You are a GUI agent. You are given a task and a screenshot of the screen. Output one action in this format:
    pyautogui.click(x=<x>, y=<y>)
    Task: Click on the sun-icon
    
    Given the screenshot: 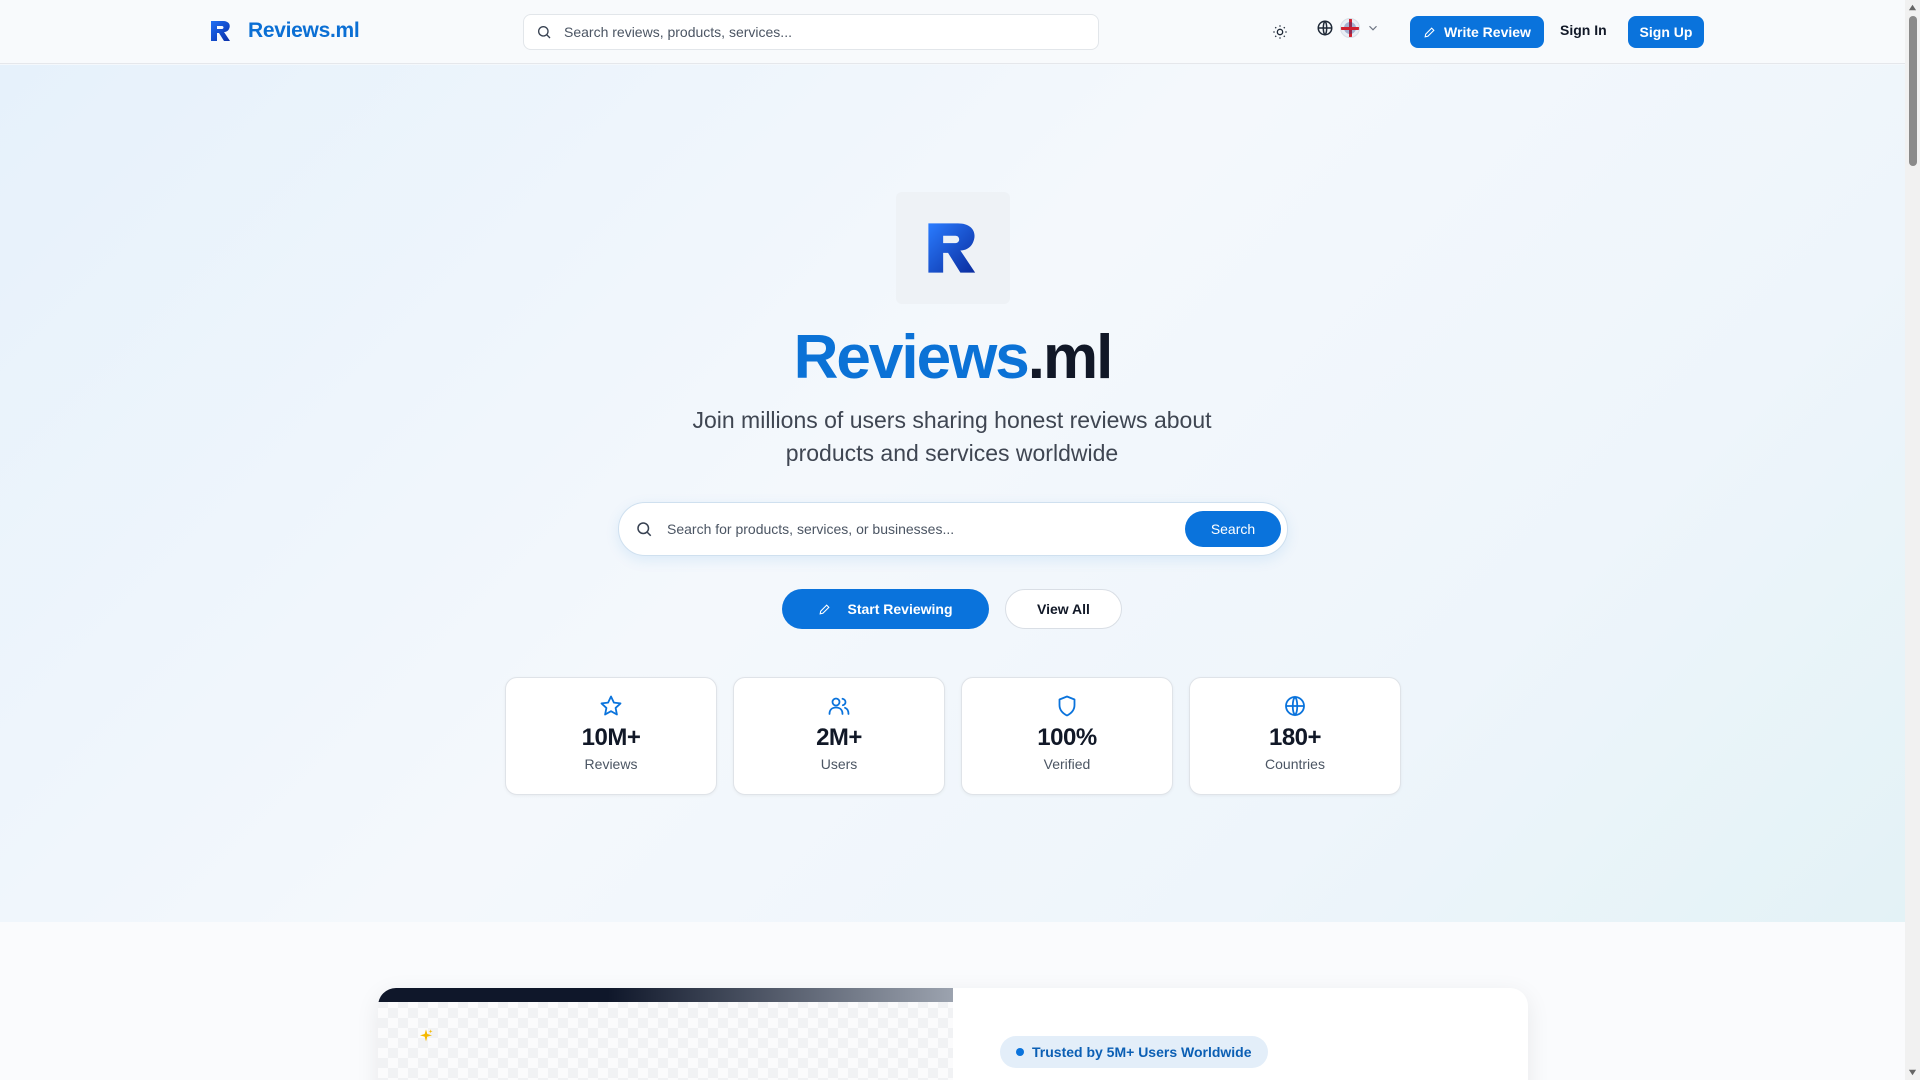 What is the action you would take?
    pyautogui.click(x=1280, y=32)
    